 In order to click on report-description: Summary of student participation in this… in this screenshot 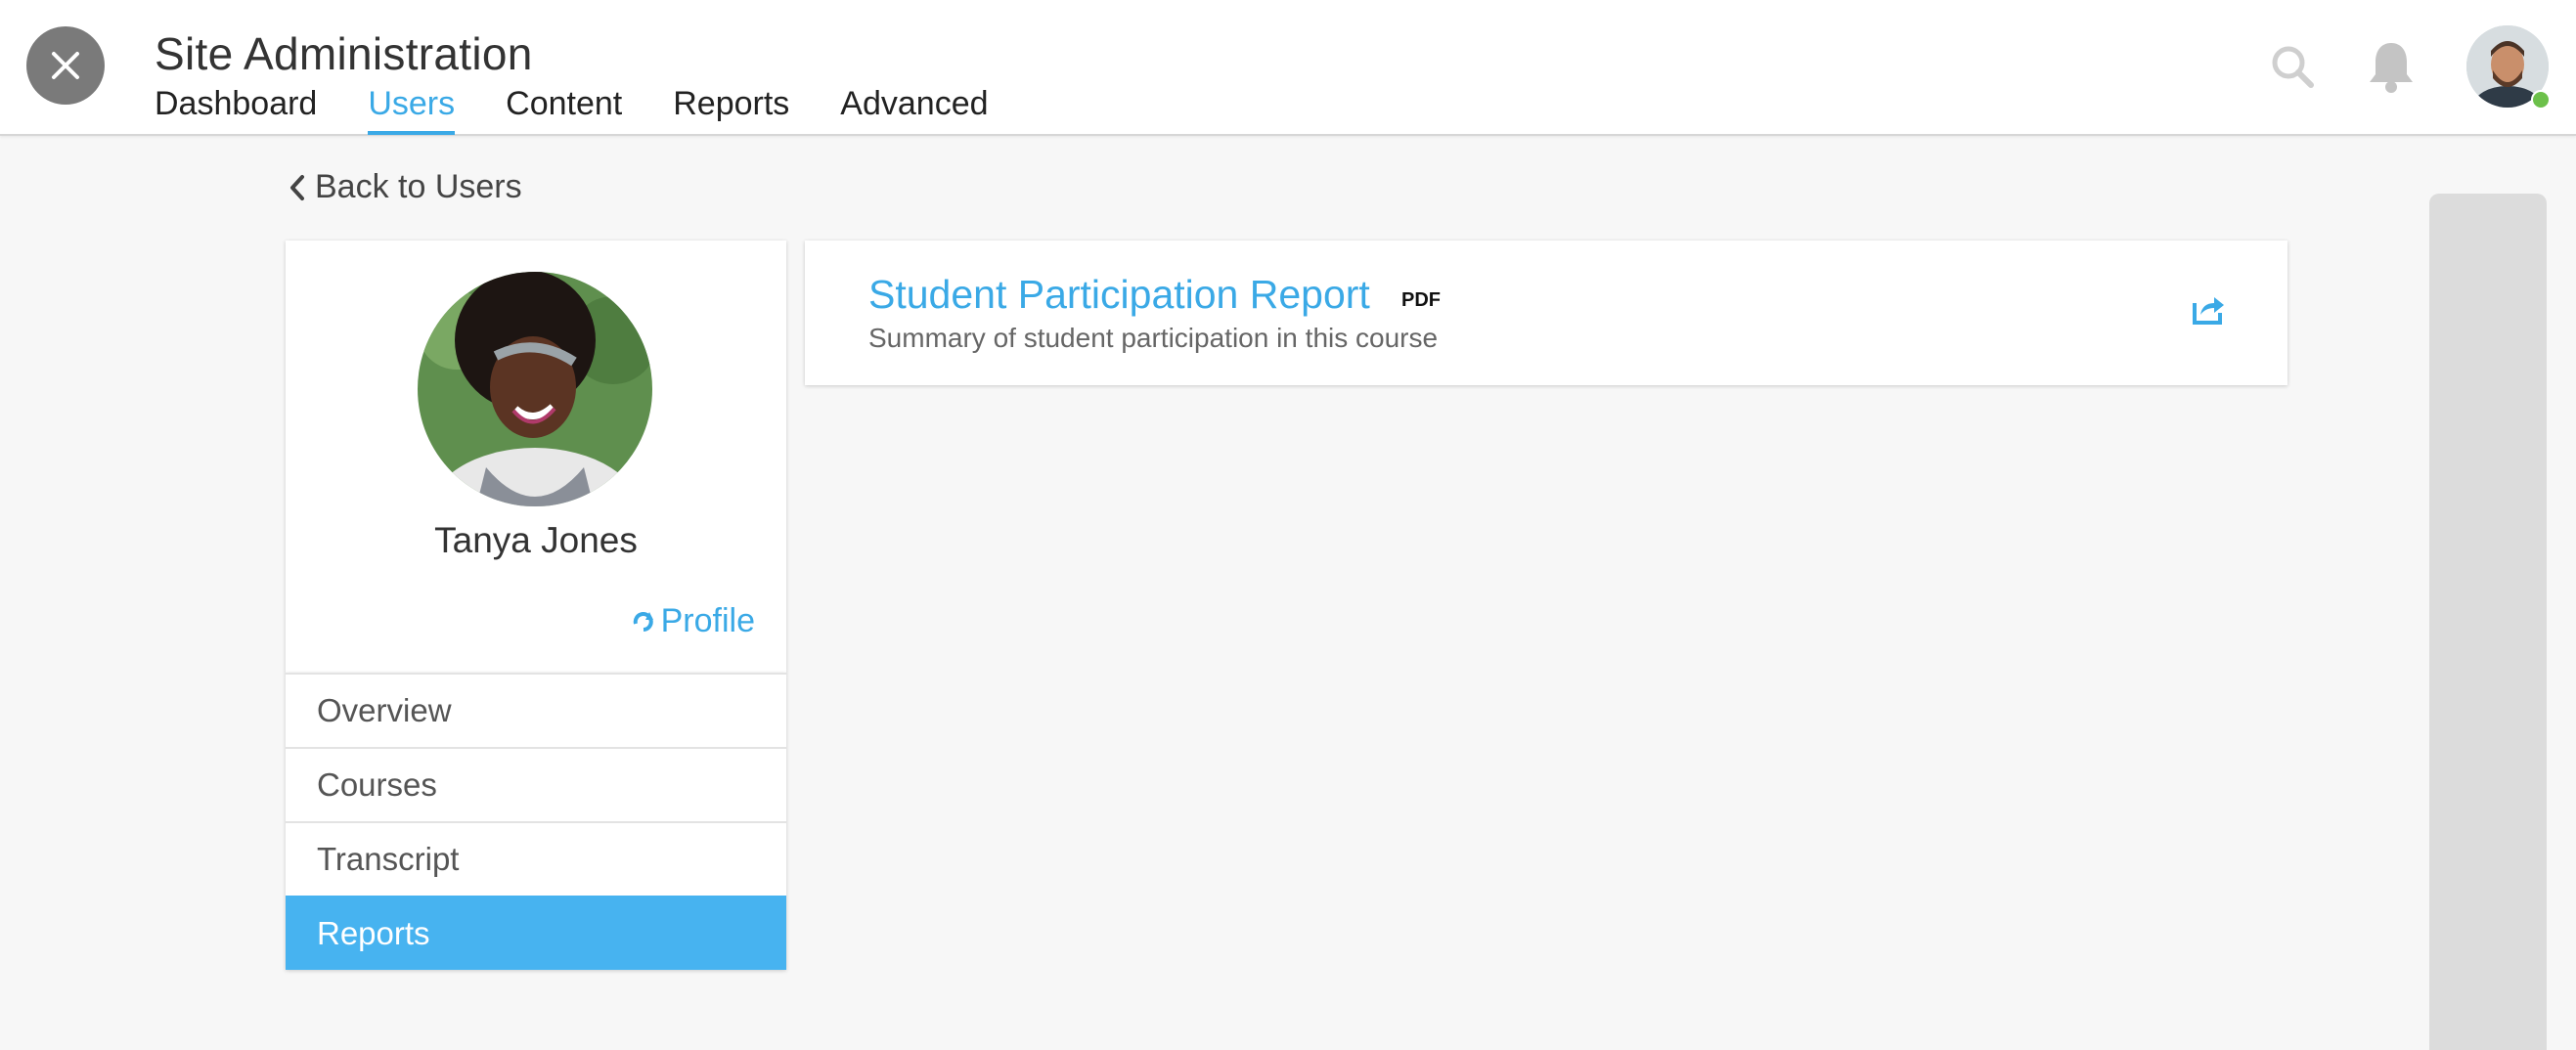, I will do `click(1153, 338)`.